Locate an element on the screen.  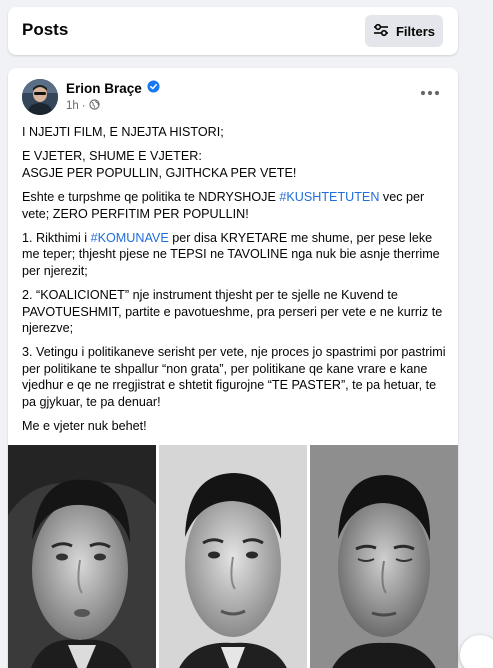
post-text-segment: 1. Rikthimi i is located at coordinates (56, 238).